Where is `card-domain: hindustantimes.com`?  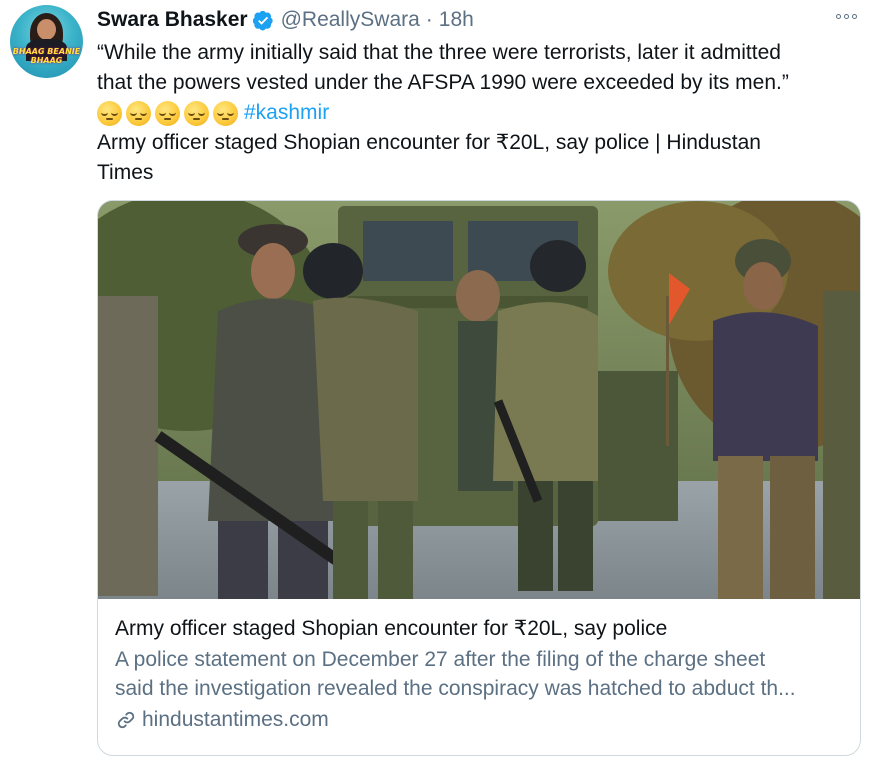 card-domain: hindustantimes.com is located at coordinates (480, 720).